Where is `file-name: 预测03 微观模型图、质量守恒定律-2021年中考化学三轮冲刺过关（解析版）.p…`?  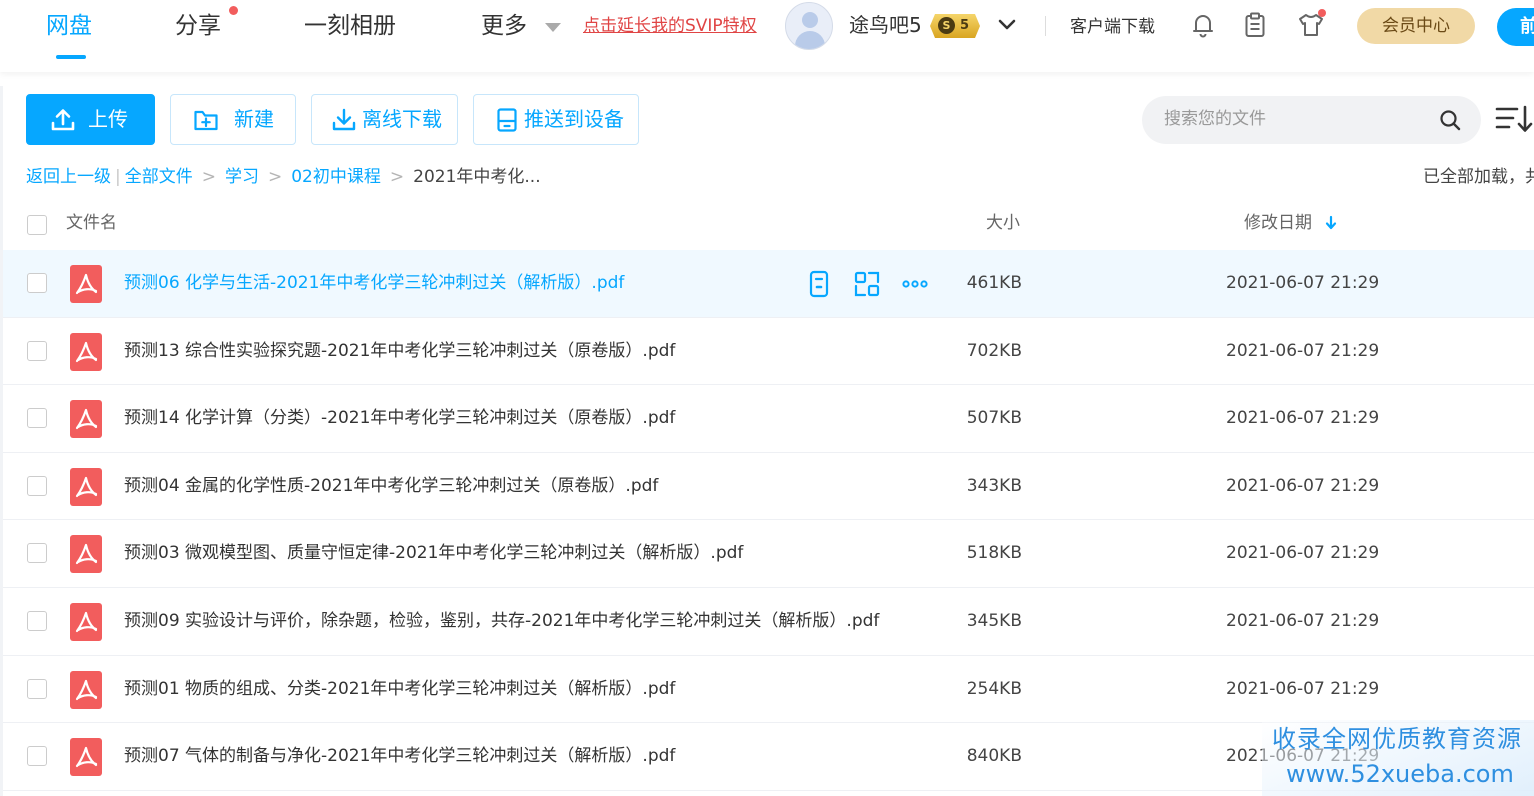 file-name: 预测03 微观模型图、质量守恒定律-2021年中考化学三轮冲刺过关（解析版）.p… is located at coordinates (433, 553).